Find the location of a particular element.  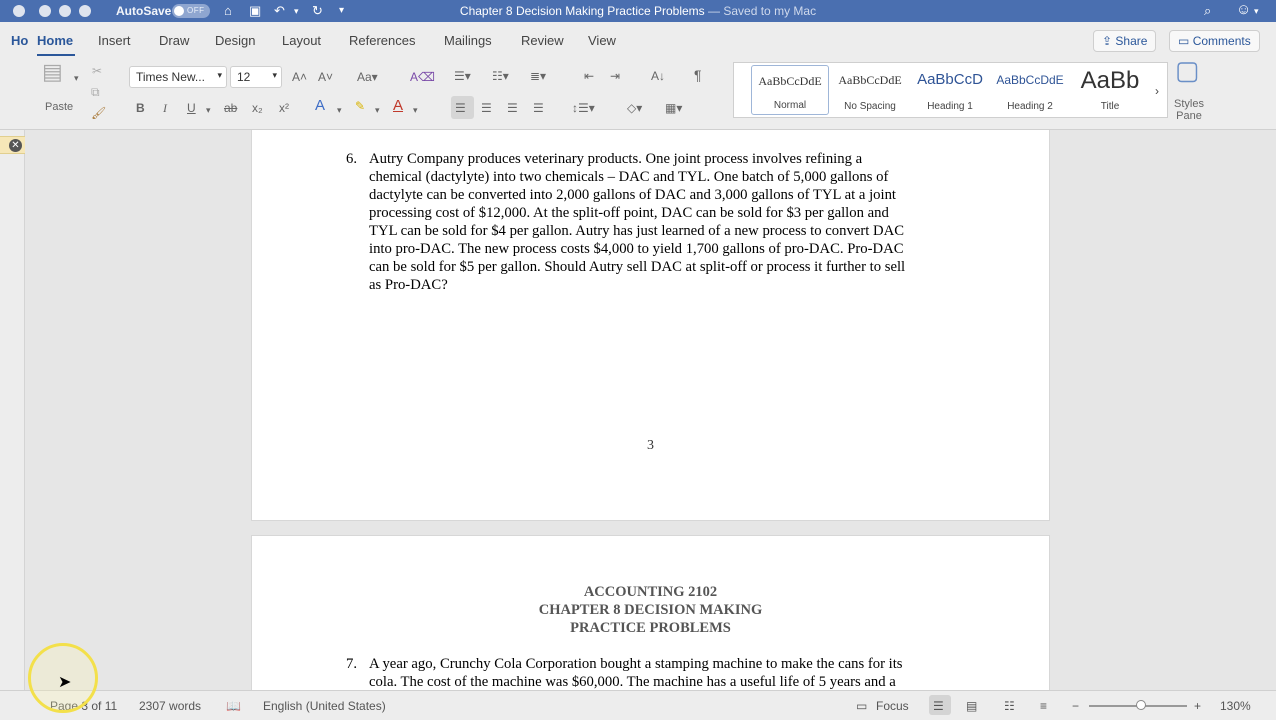

subscript-icon: x₂ is located at coordinates (257, 108).